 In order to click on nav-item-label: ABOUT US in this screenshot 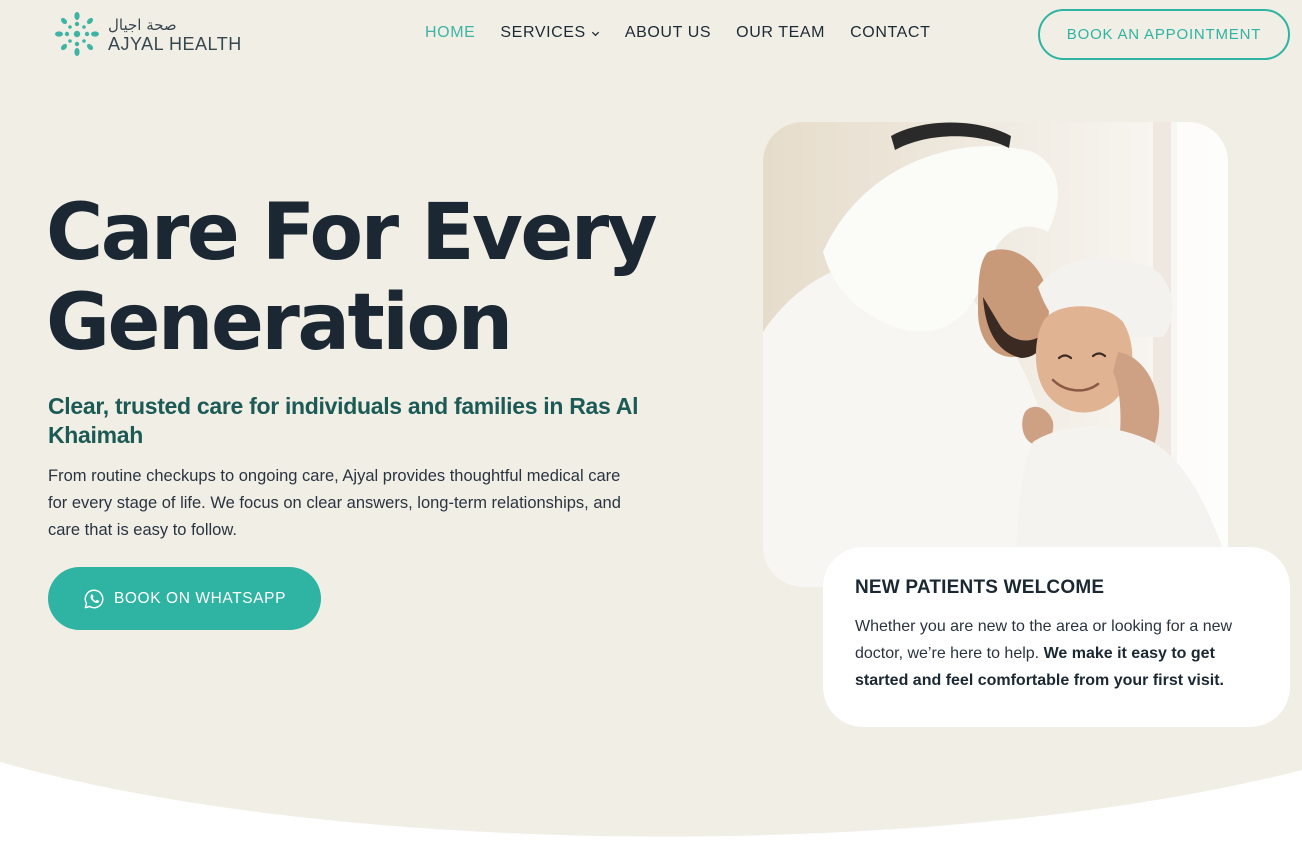, I will do `click(668, 32)`.